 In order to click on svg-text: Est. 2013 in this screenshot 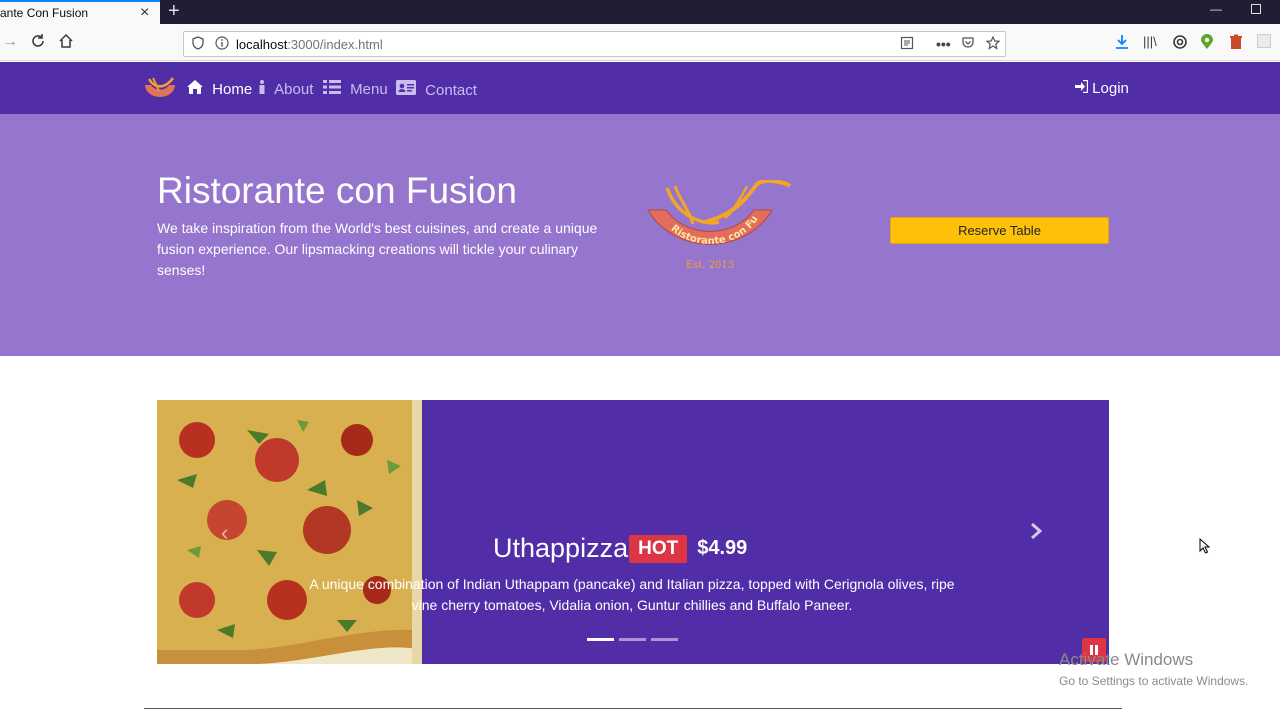, I will do `click(710, 265)`.